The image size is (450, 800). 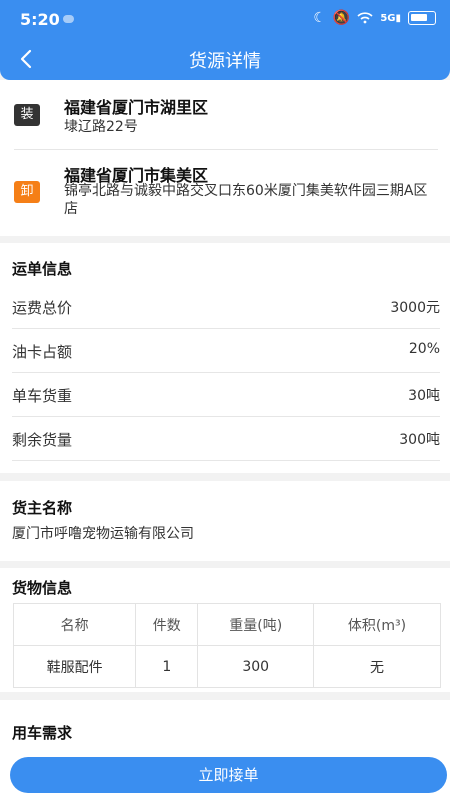 I want to click on signal-icon: 5G▮, so click(x=390, y=18).